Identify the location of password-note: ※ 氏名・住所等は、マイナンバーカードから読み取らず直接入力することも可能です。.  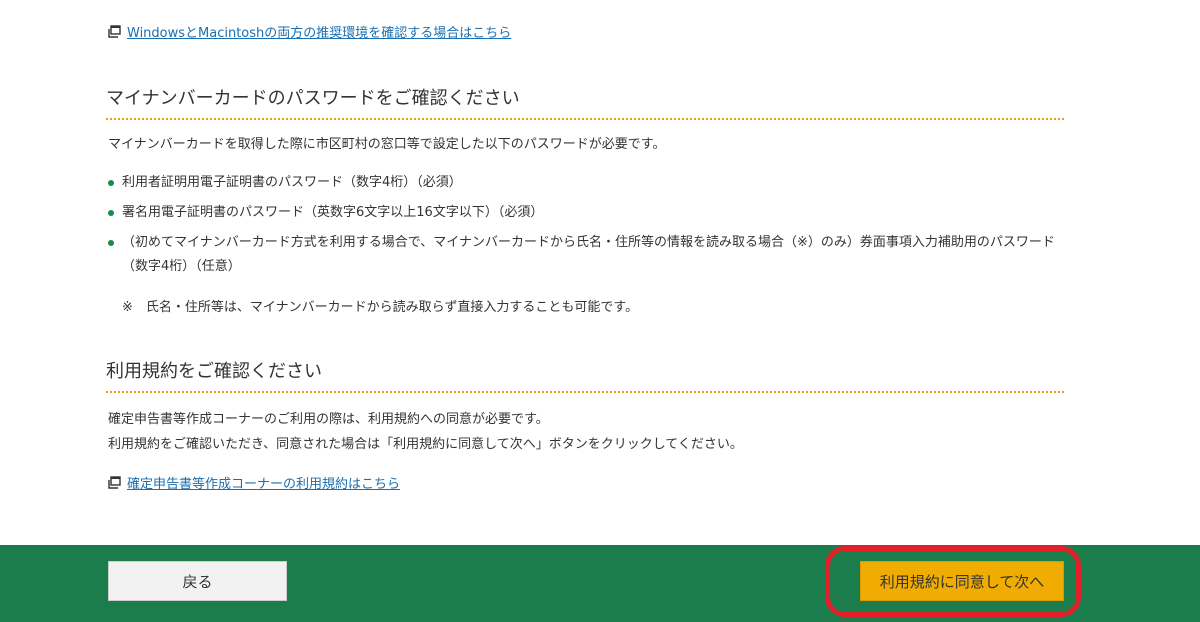
(380, 307).